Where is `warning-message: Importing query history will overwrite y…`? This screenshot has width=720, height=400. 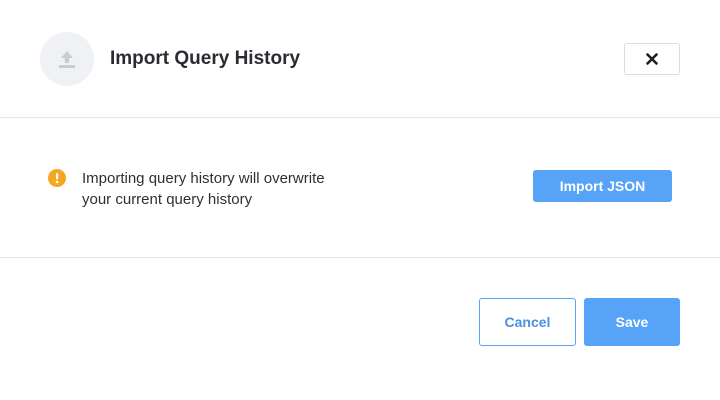
warning-message: Importing query history will overwrite y… is located at coordinates (203, 189).